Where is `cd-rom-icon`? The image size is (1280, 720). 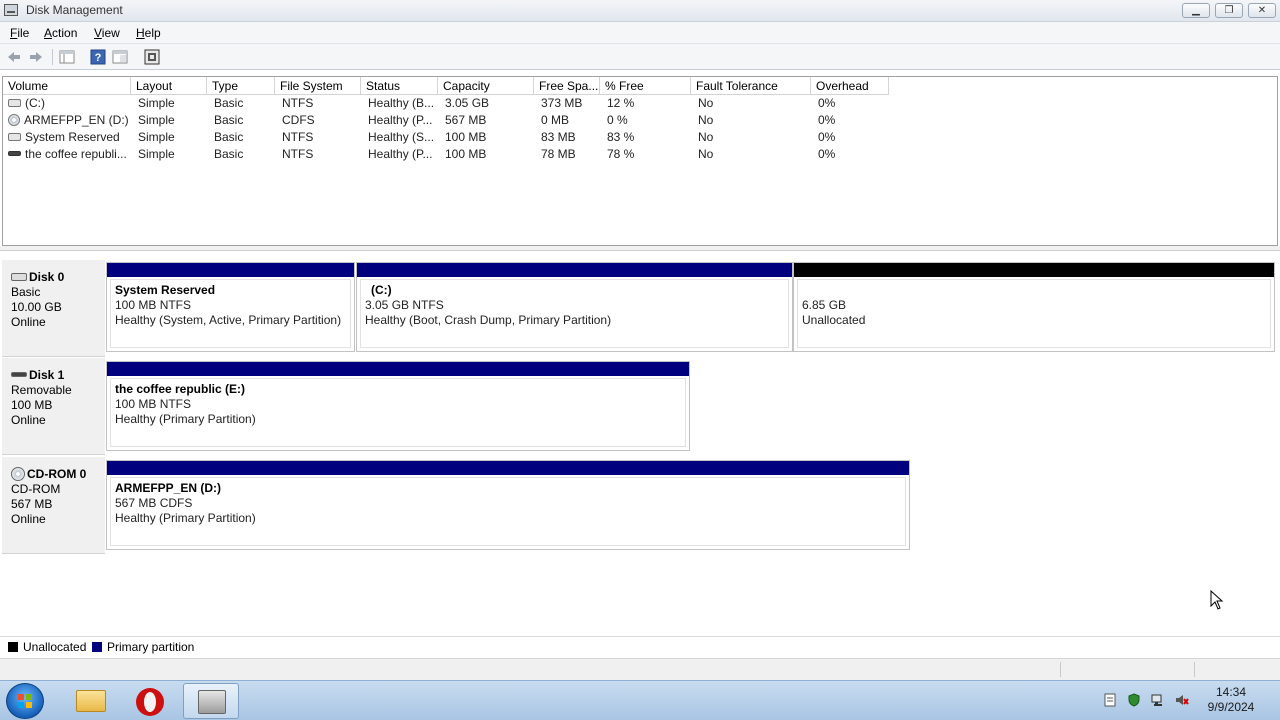 cd-rom-icon is located at coordinates (18, 473).